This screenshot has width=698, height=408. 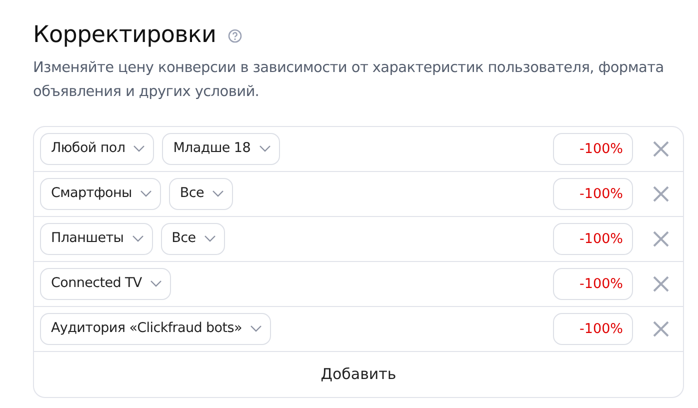 What do you see at coordinates (100, 194) in the screenshot?
I see `dropdown-select: Смартфоны` at bounding box center [100, 194].